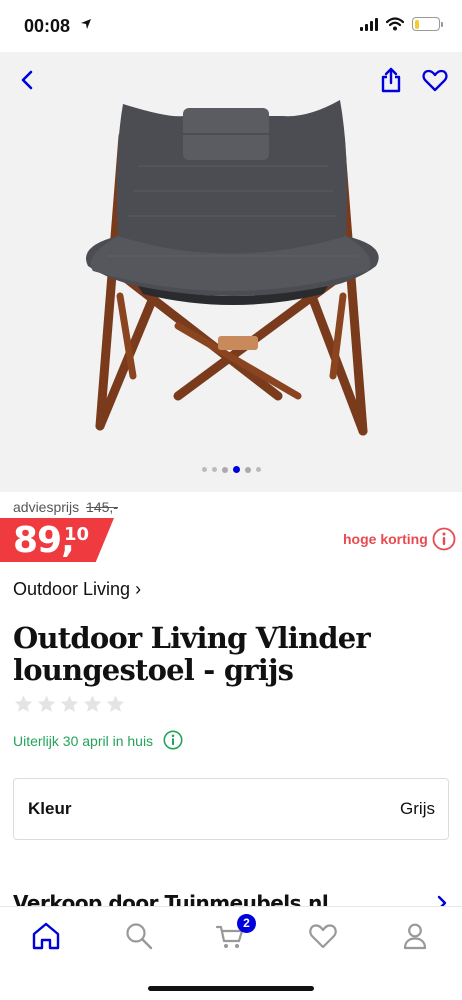  I want to click on status-indicators, so click(401, 24).